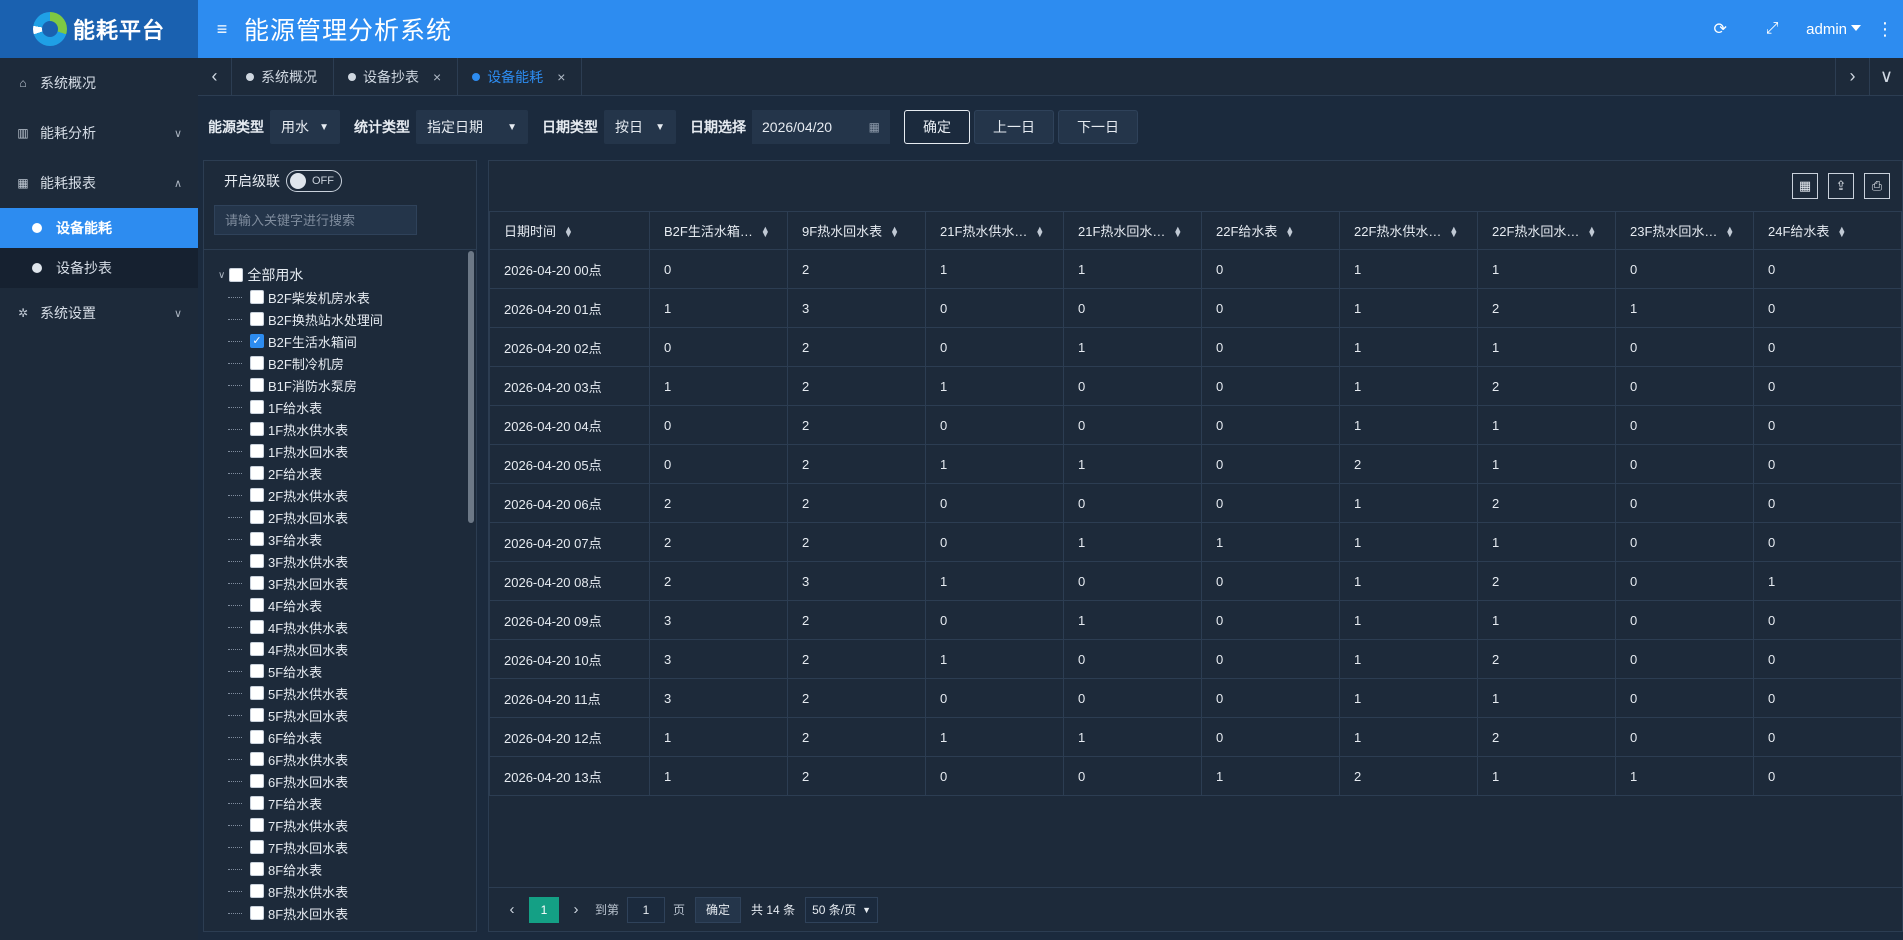 The image size is (1903, 940). I want to click on page-input, so click(646, 909).